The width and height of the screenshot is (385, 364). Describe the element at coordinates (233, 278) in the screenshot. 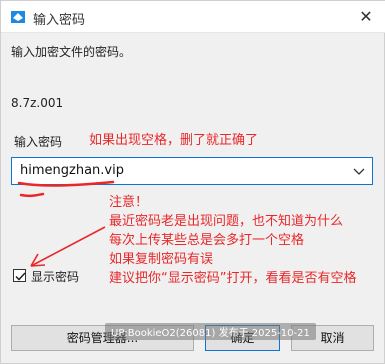

I see `annotation-line-5: 建议把你“显示密码”打开，看看是否有空格` at that location.